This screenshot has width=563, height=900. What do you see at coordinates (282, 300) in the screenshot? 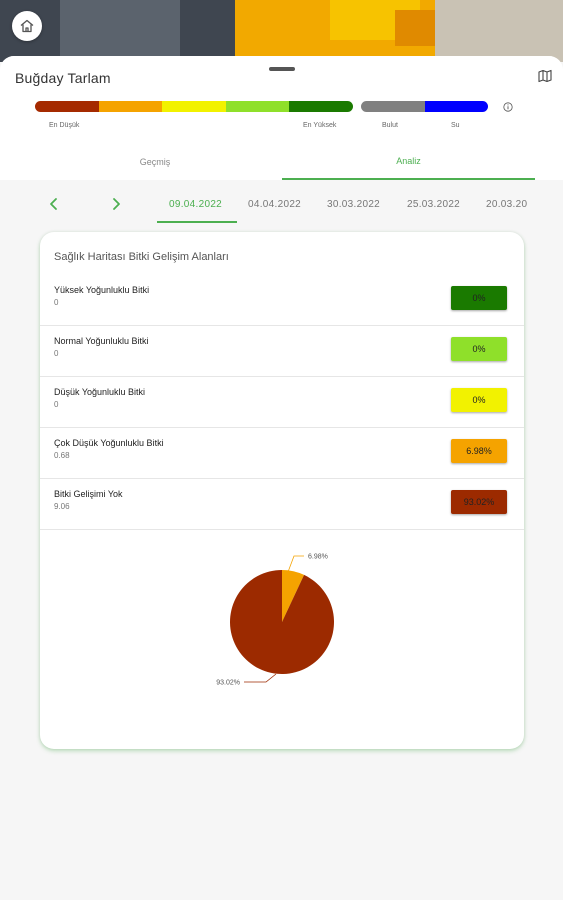
I see `list-item: Yüksek Yoğunluklu Bitki 0 0%` at bounding box center [282, 300].